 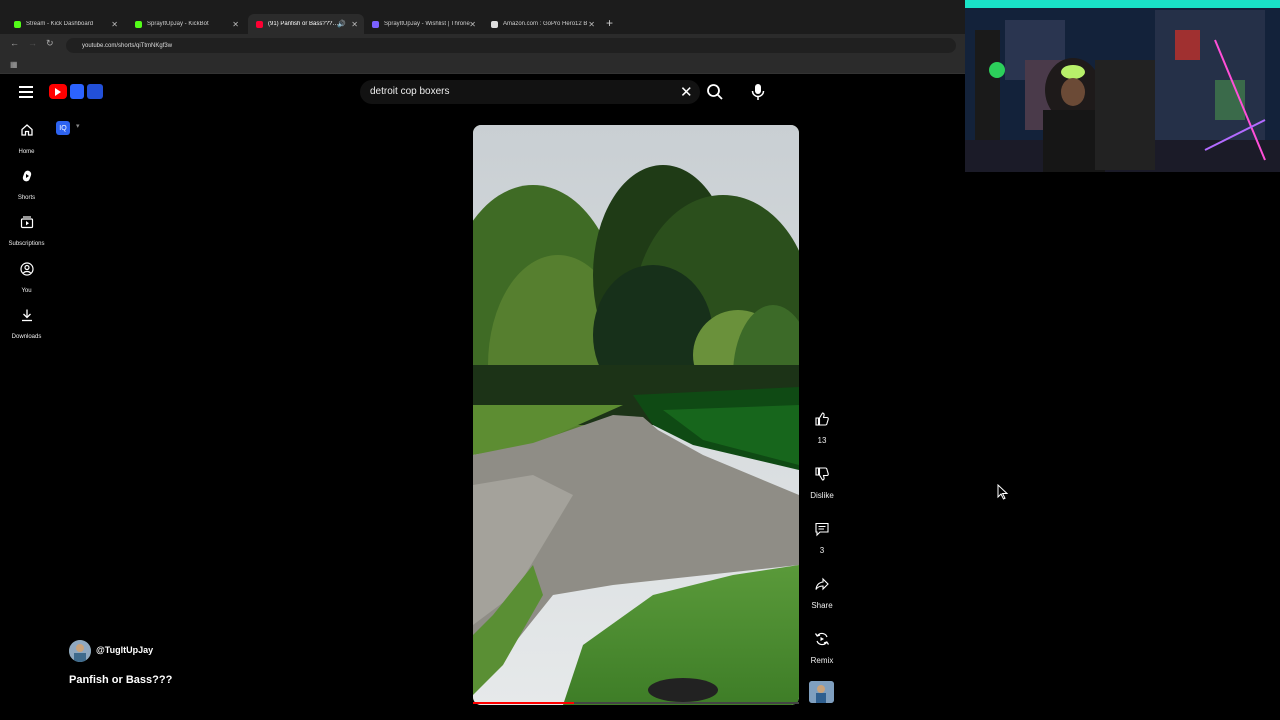 What do you see at coordinates (50, 43) in the screenshot?
I see `reload-icon: ↻` at bounding box center [50, 43].